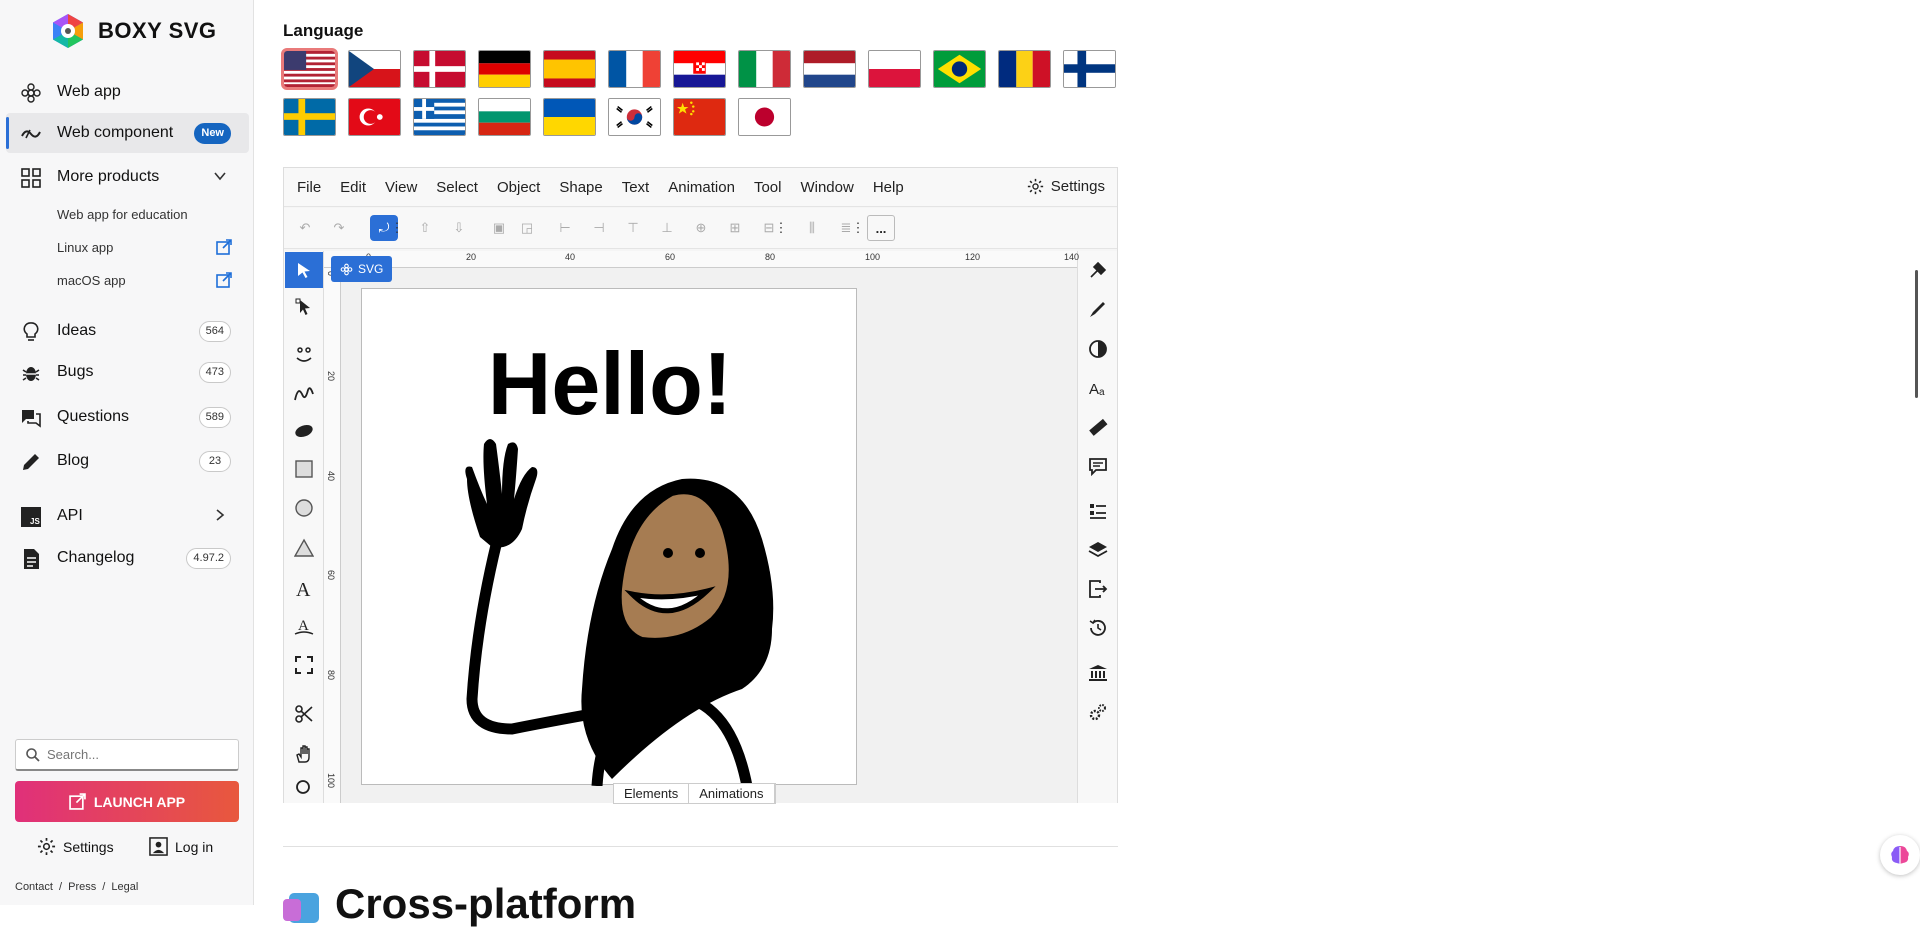 The width and height of the screenshot is (1920, 928). I want to click on library-panel-icon, so click(1098, 673).